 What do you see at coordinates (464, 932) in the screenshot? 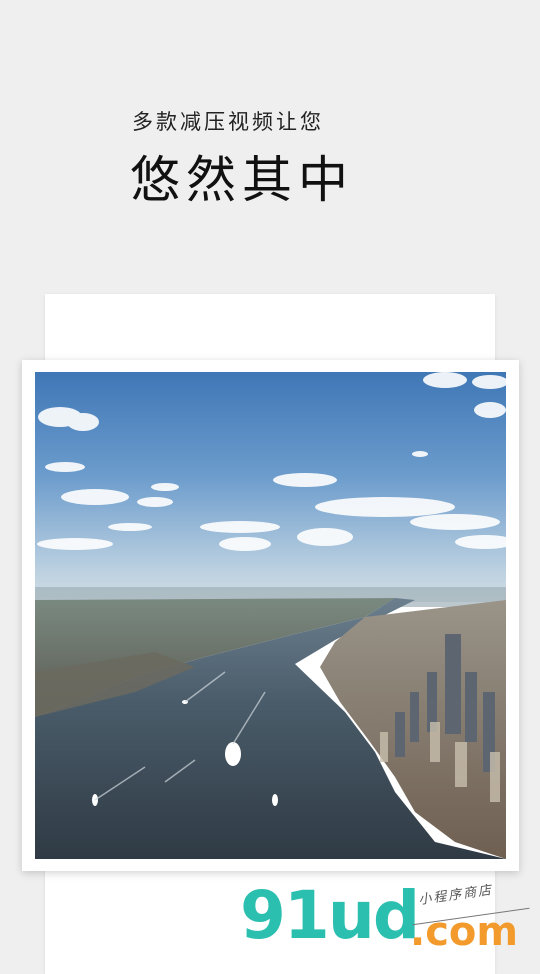
I see `watermark-domain-suffix: .com` at bounding box center [464, 932].